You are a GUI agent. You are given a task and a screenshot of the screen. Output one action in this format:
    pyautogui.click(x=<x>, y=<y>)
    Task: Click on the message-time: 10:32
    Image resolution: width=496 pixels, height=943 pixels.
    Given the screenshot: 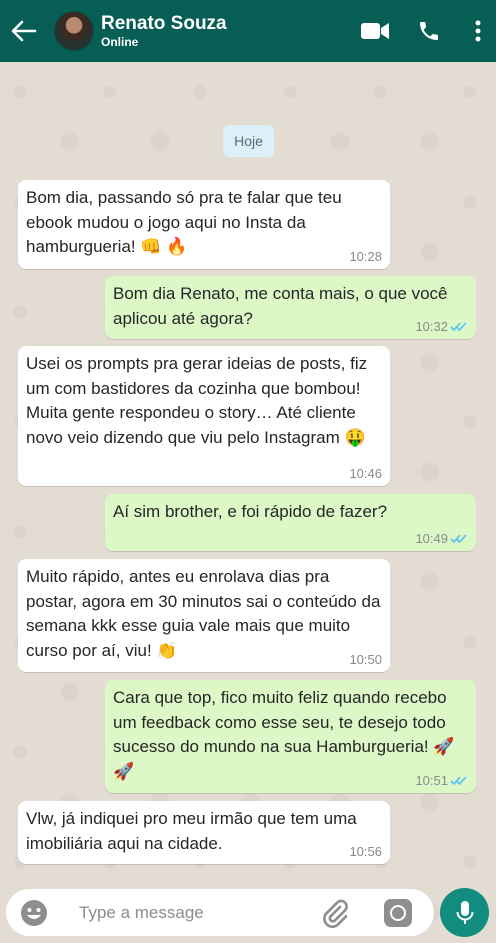 What is the action you would take?
    pyautogui.click(x=431, y=326)
    